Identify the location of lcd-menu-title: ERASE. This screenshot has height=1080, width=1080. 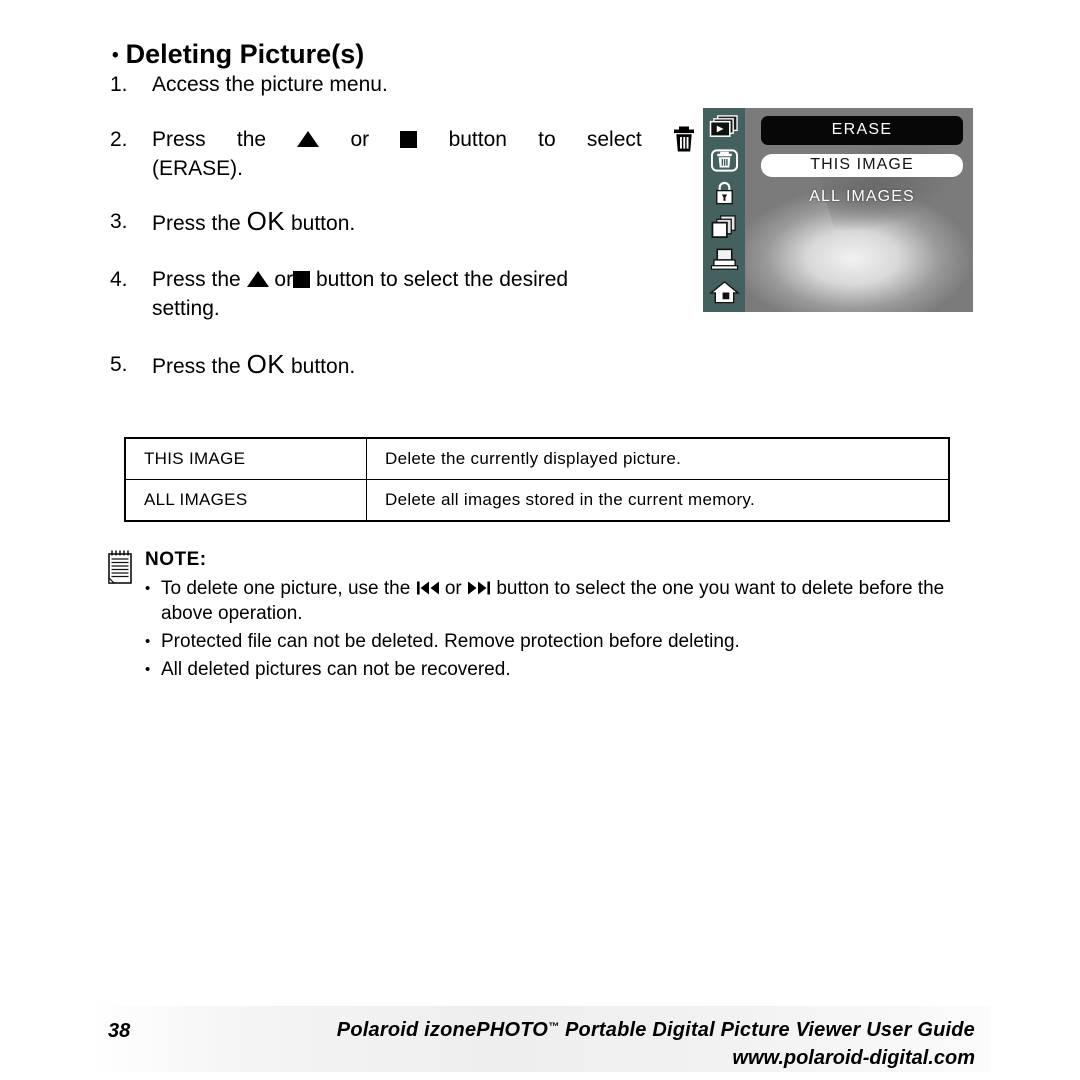
(862, 130).